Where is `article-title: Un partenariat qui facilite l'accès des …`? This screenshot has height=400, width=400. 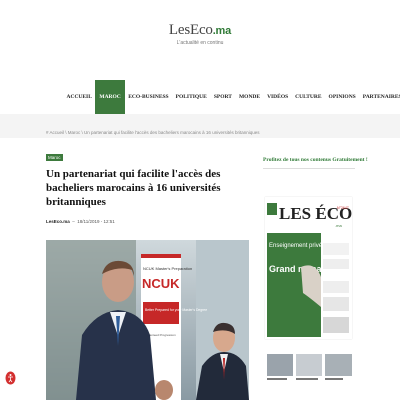
article-title: Un partenariat qui facilite l'accès des … is located at coordinates (133, 188).